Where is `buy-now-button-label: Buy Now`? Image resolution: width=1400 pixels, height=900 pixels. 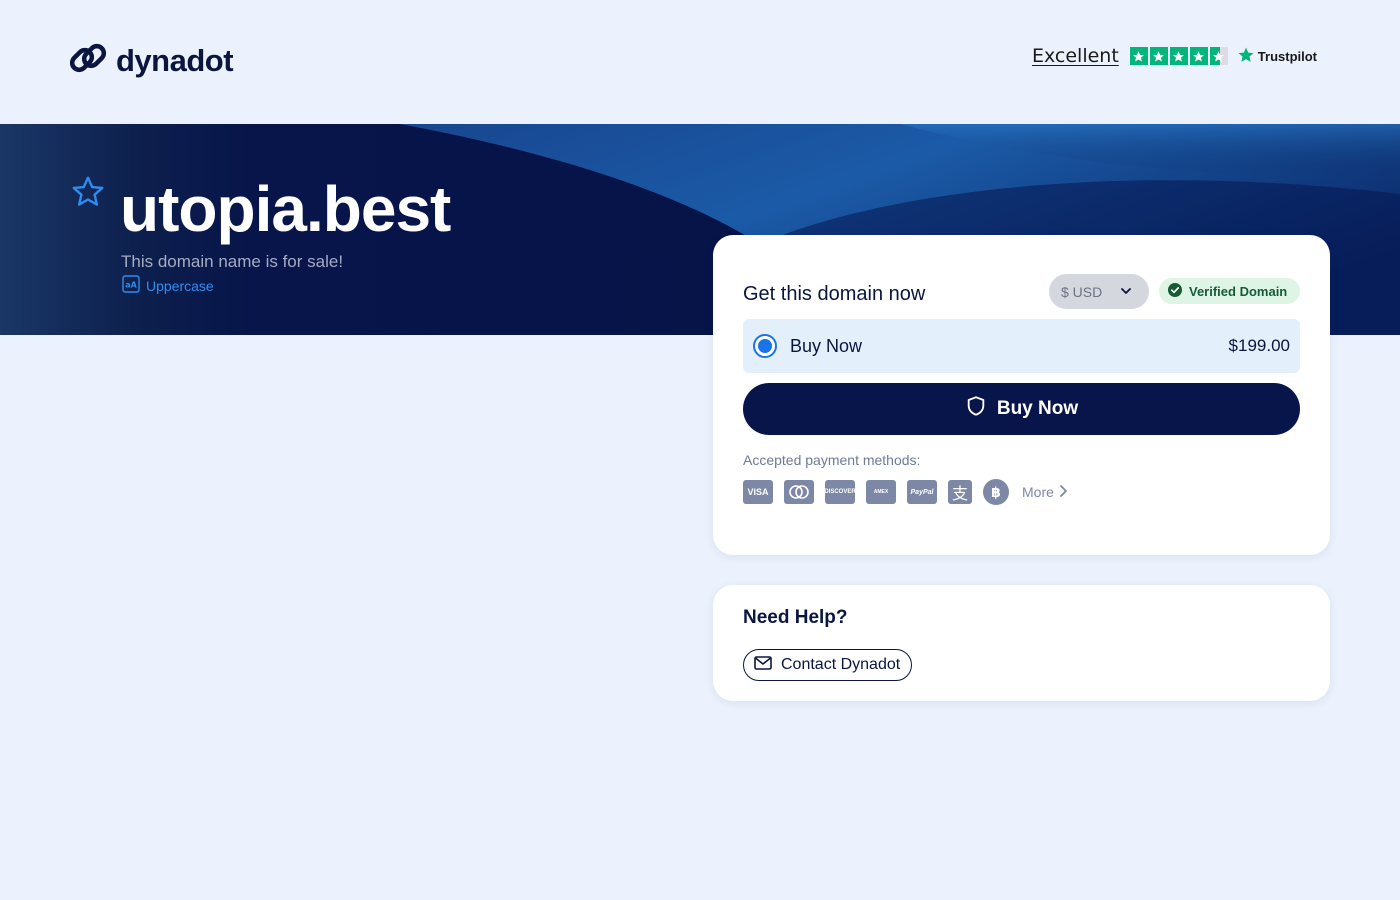
buy-now-button-label: Buy Now is located at coordinates (1037, 408).